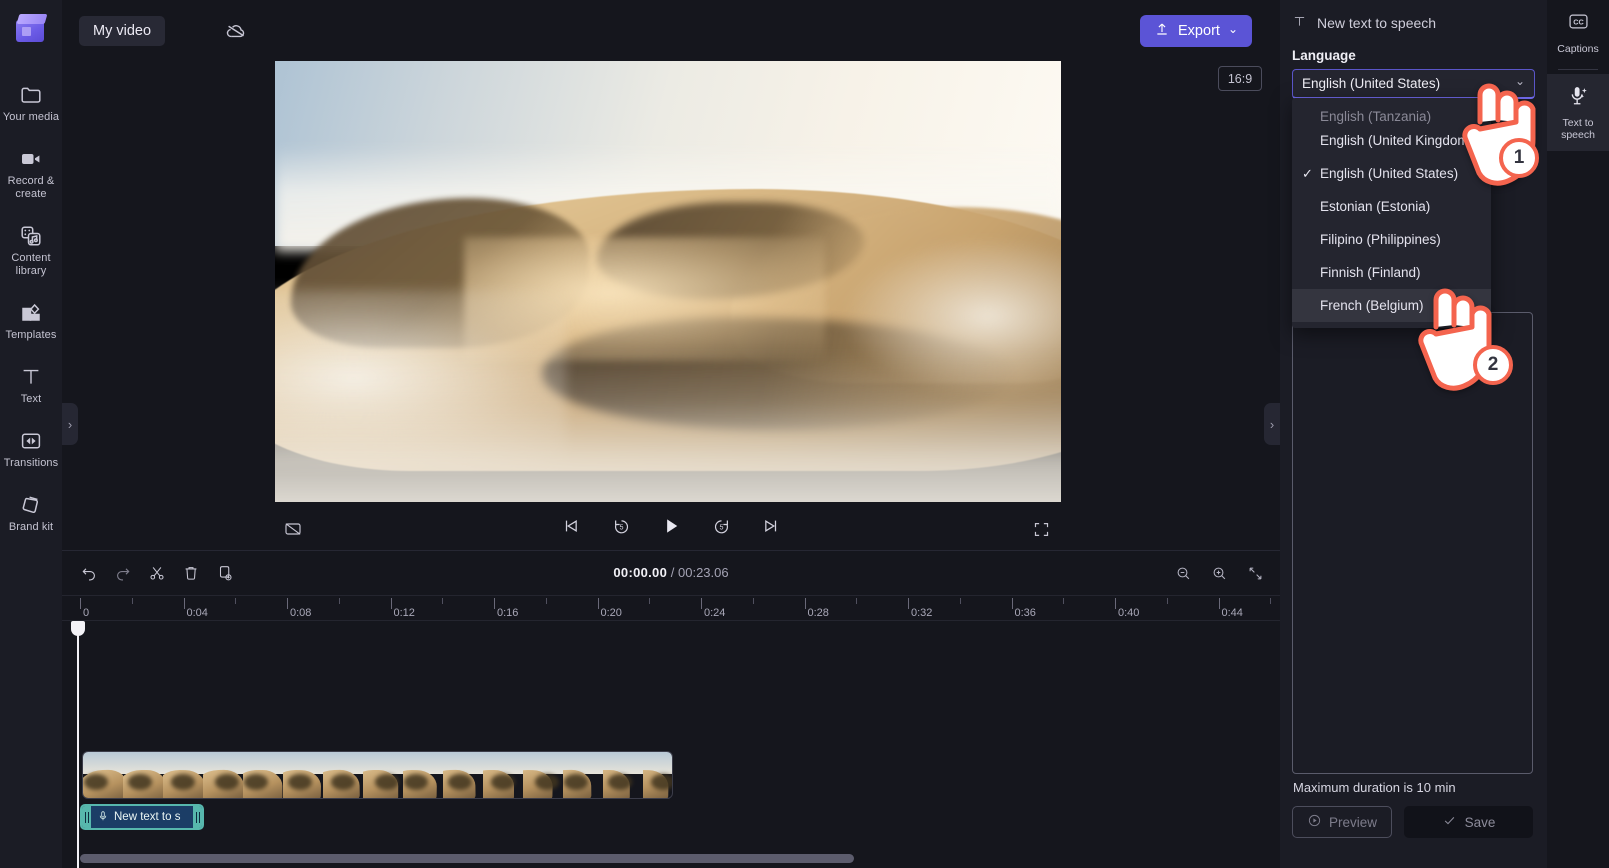 The width and height of the screenshot is (1609, 868). Describe the element at coordinates (404, 613) in the screenshot. I see `ruler-tick-label: 0:12` at that location.